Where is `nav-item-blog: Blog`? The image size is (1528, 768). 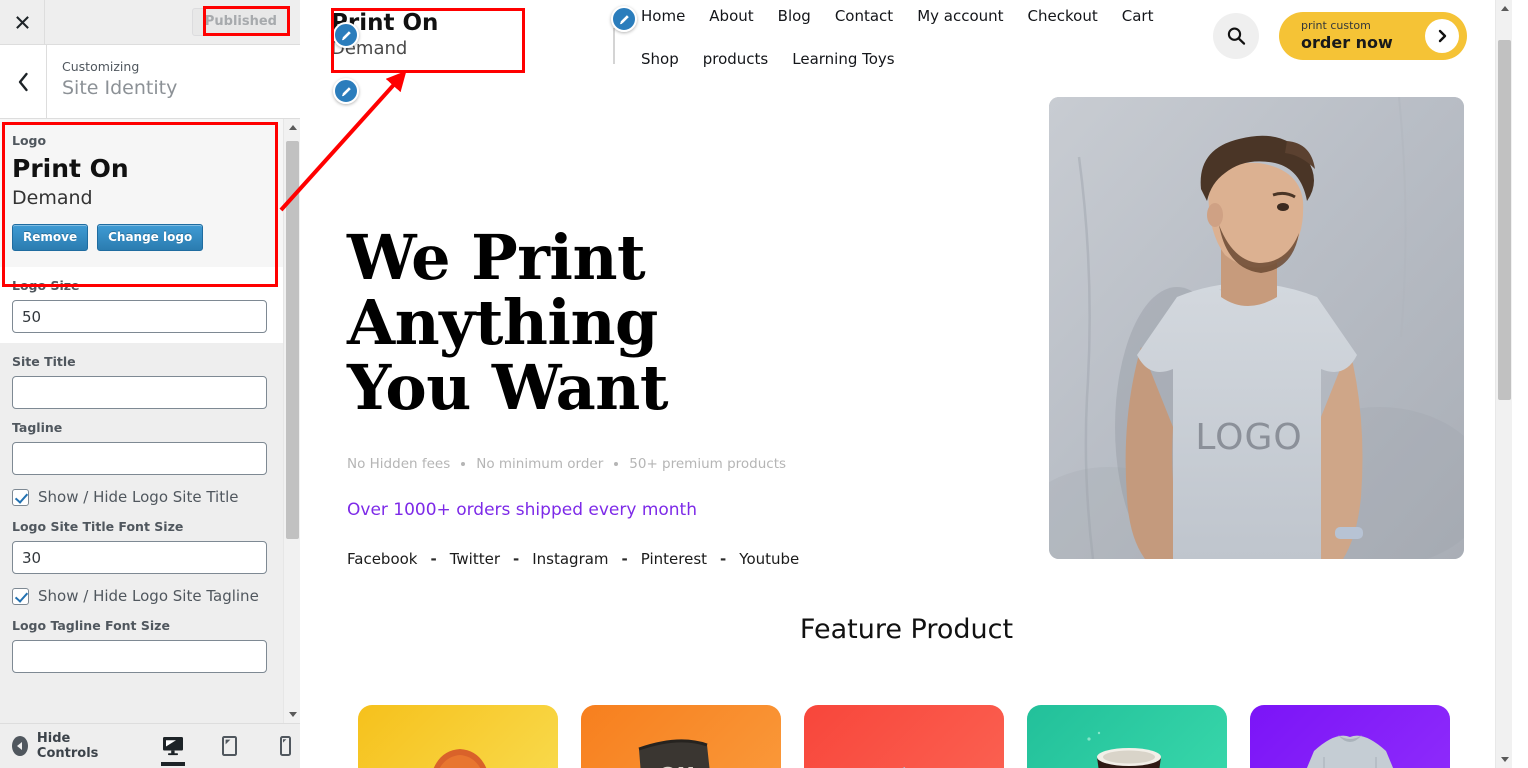 nav-item-blog: Blog is located at coordinates (794, 16).